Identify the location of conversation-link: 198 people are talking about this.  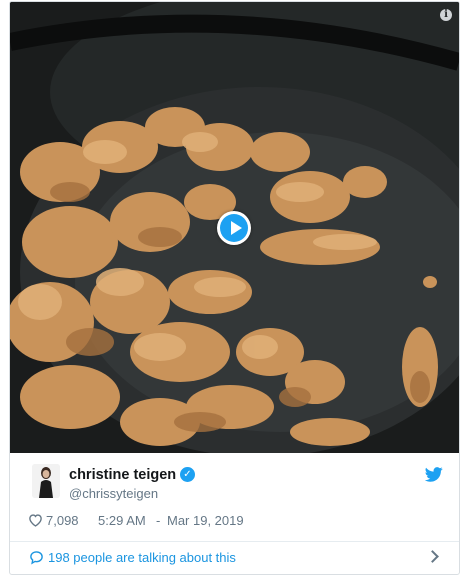
(234, 558).